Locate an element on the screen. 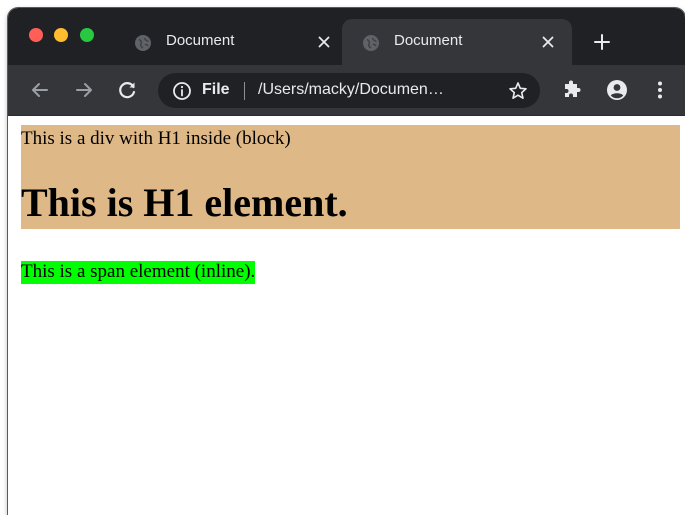 This screenshot has width=685, height=515. omnibox-separator is located at coordinates (244, 91).